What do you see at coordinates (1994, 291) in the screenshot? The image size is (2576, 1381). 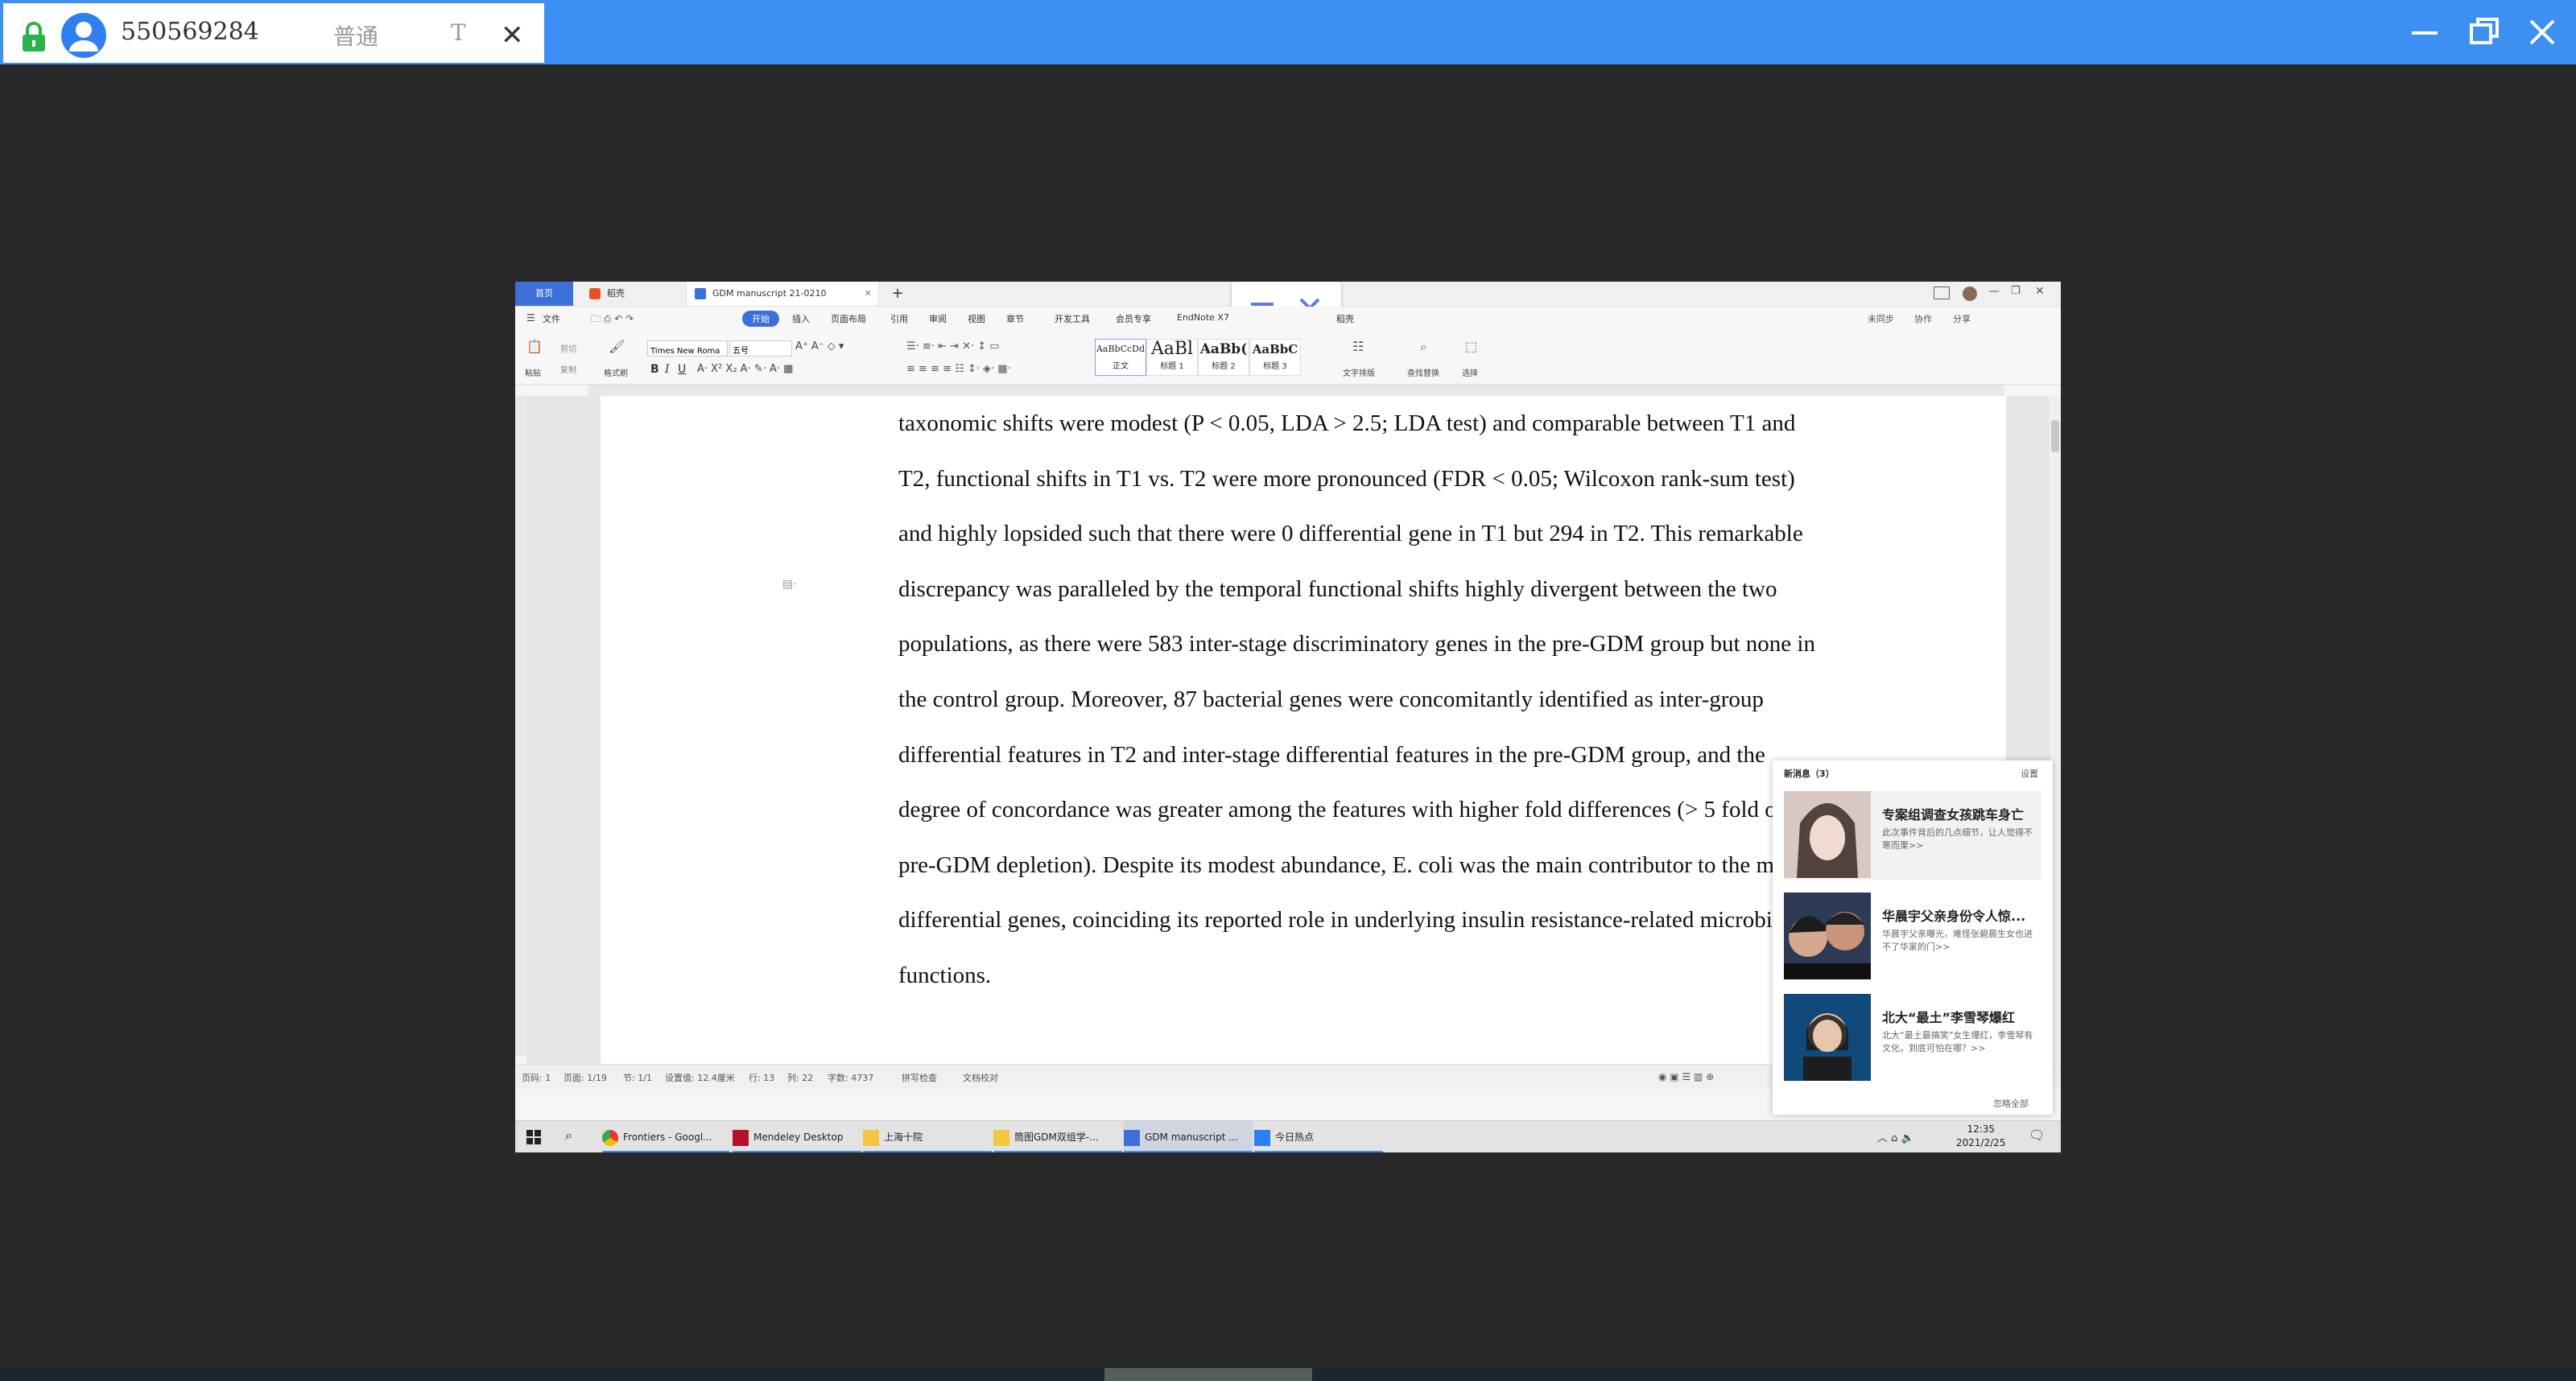 I see `wps-minimize-icon: —` at bounding box center [1994, 291].